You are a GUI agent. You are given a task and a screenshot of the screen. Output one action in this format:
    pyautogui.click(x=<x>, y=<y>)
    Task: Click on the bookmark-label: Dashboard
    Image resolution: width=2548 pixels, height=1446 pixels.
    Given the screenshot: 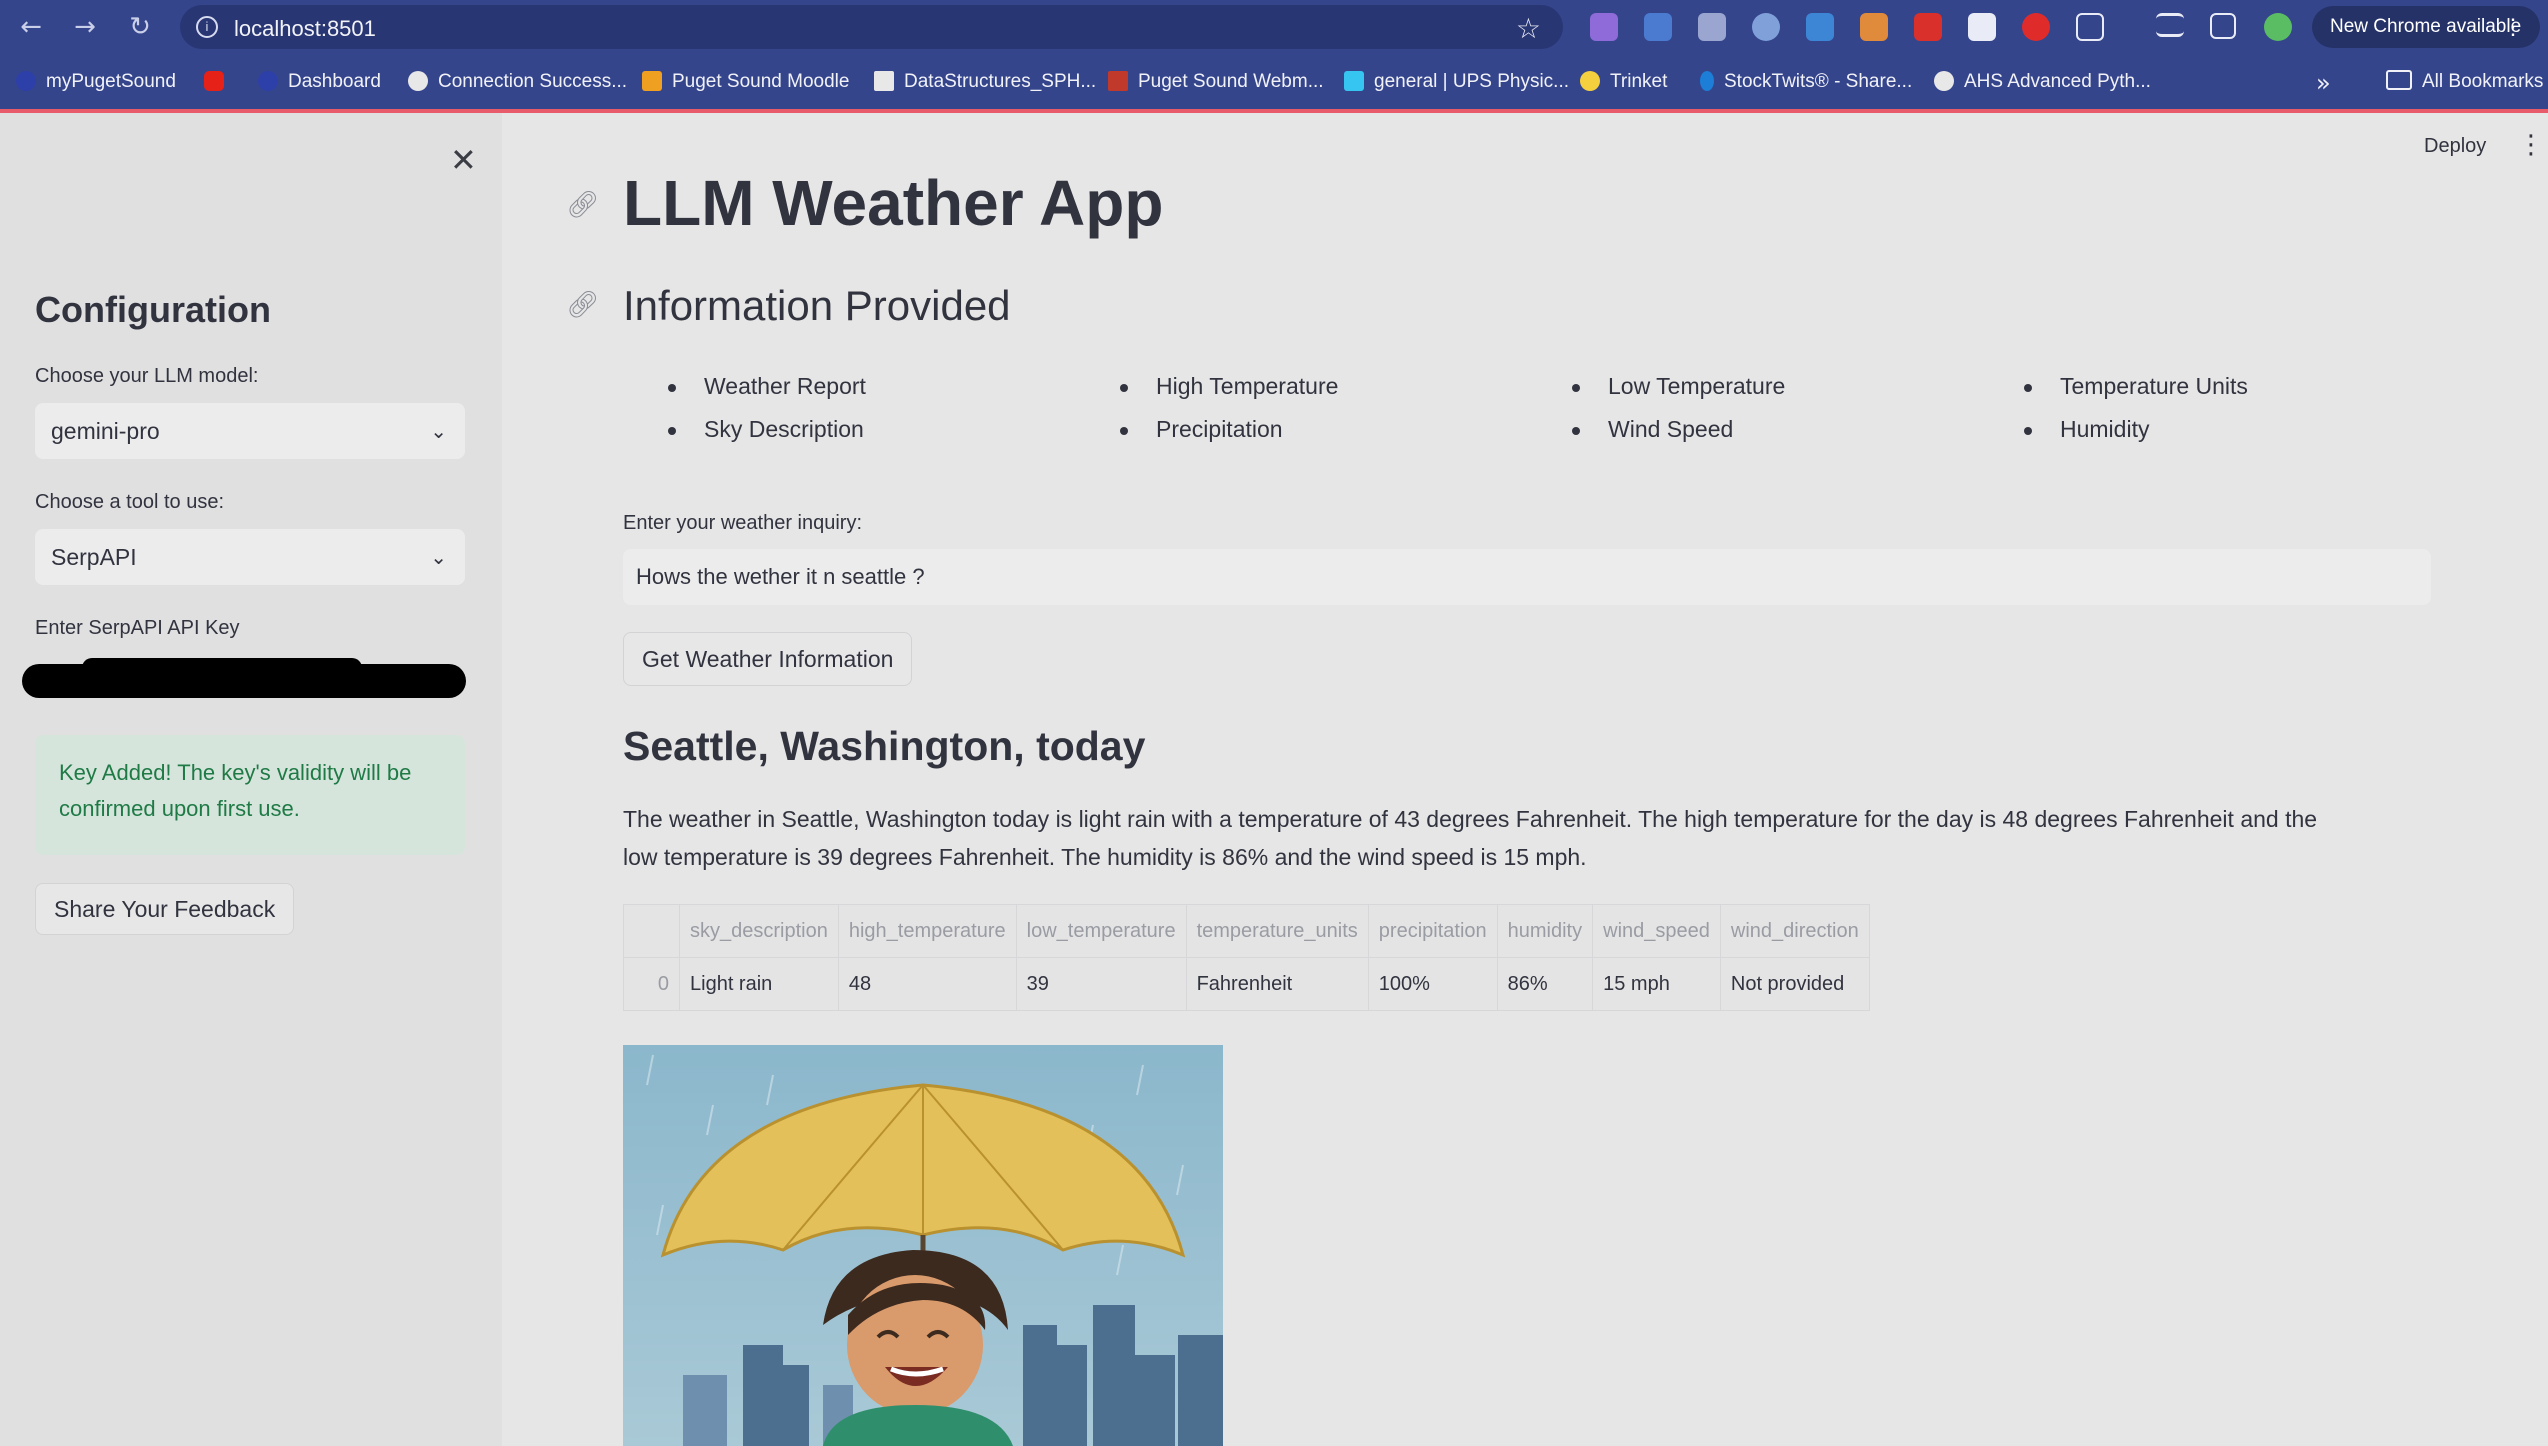 What is the action you would take?
    pyautogui.click(x=334, y=81)
    